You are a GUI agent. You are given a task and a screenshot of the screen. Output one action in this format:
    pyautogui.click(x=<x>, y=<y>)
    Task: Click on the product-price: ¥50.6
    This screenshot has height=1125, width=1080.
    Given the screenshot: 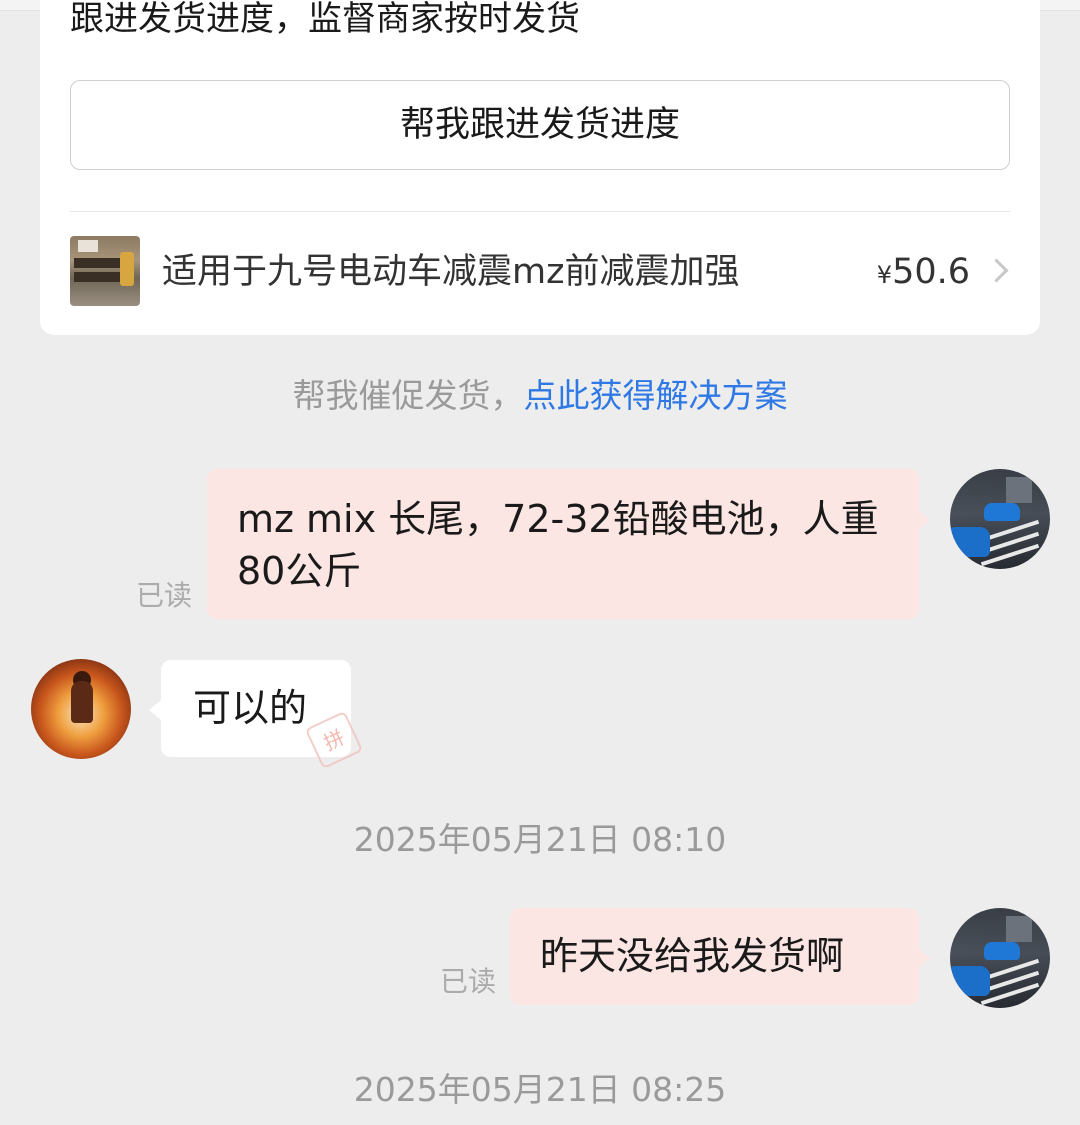 What is the action you would take?
    pyautogui.click(x=915, y=272)
    